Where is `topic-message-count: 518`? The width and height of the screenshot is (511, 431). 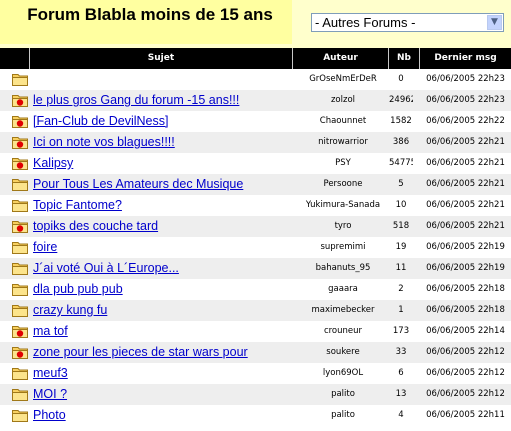
topic-message-count: 518 is located at coordinates (401, 226).